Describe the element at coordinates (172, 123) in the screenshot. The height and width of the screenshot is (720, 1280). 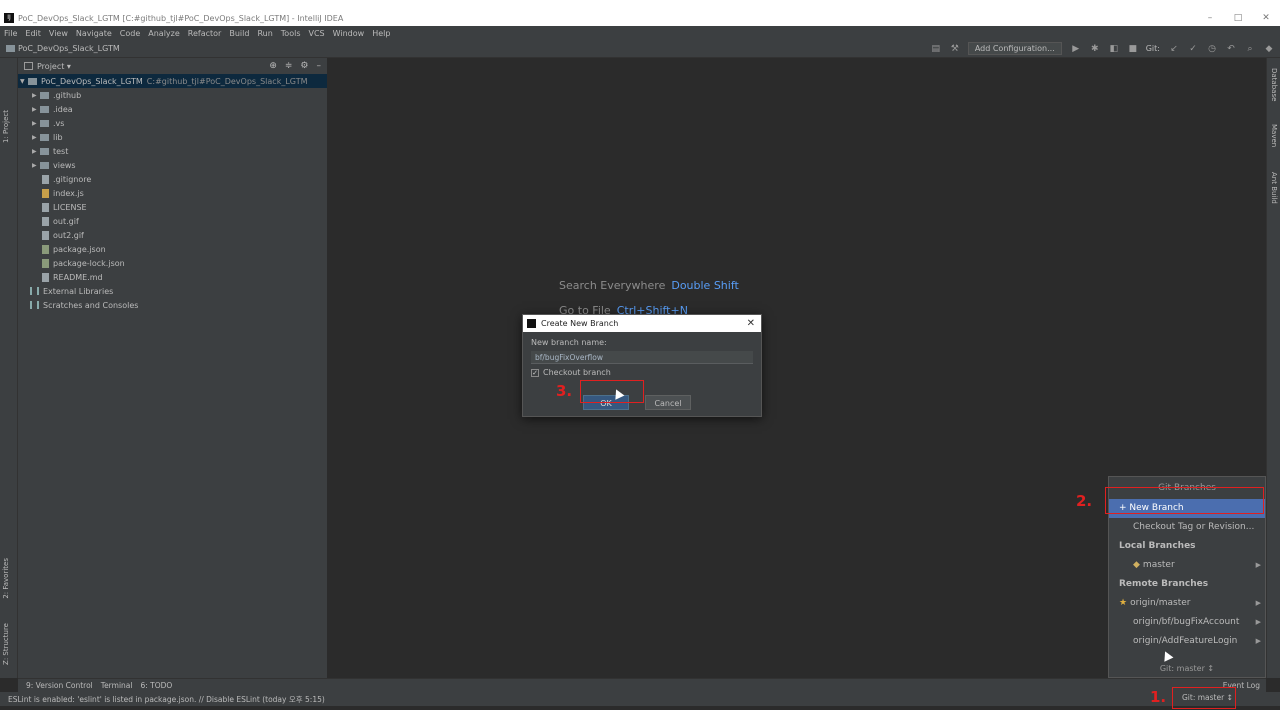
I see `tree-folder: ▶ .vs` at that location.